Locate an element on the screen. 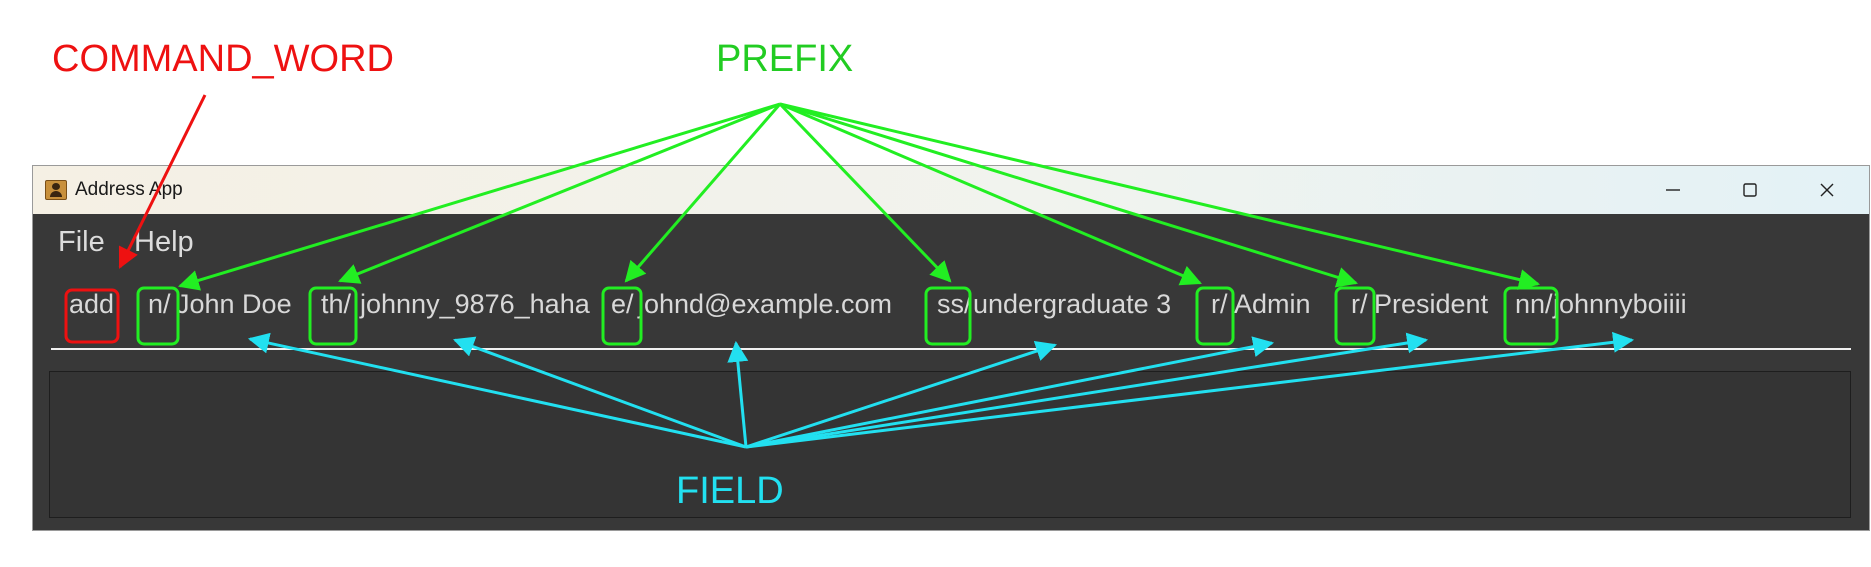  menu-bar: File Help is located at coordinates (951, 241).